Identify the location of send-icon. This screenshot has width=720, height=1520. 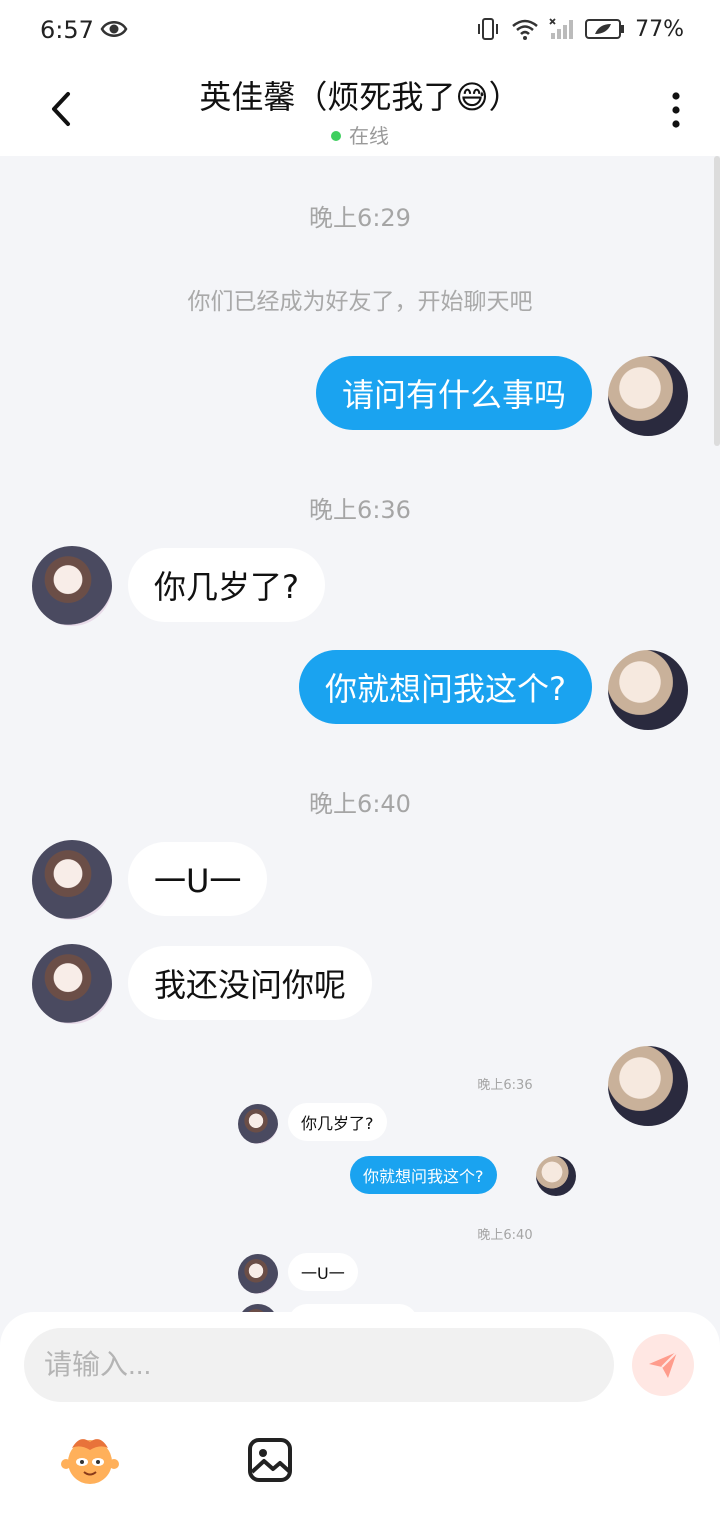
(663, 1364).